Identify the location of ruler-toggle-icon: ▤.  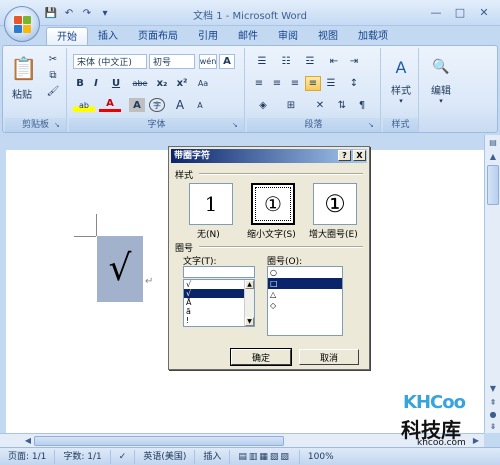
(493, 142).